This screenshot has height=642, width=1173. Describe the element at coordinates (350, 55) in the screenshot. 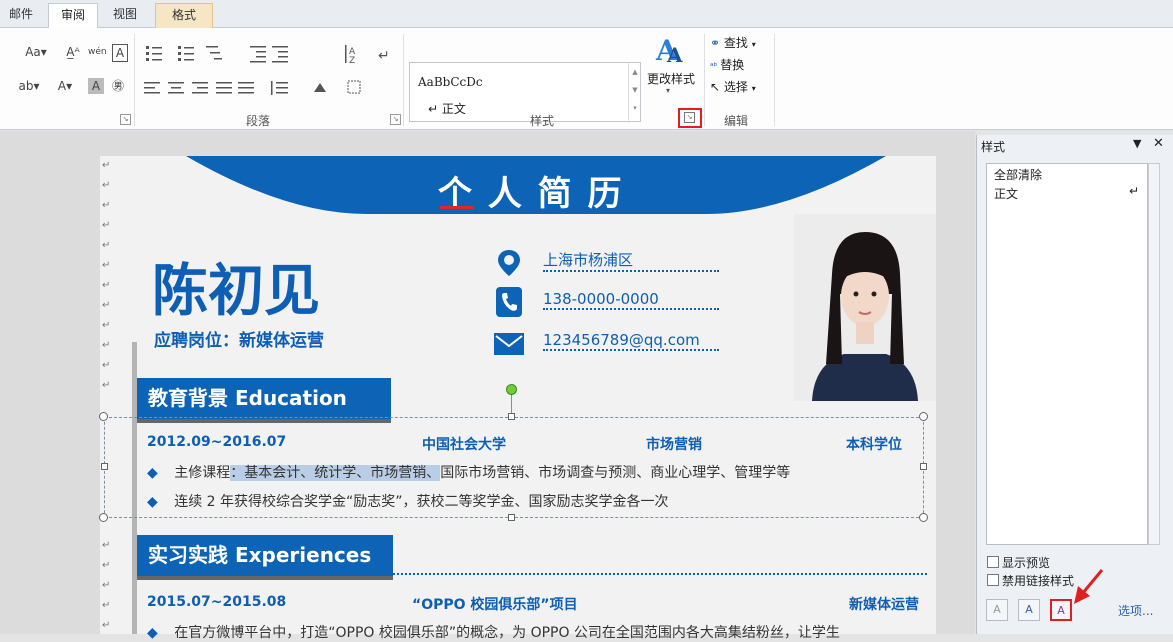

I see `sort-icon: AZ` at that location.